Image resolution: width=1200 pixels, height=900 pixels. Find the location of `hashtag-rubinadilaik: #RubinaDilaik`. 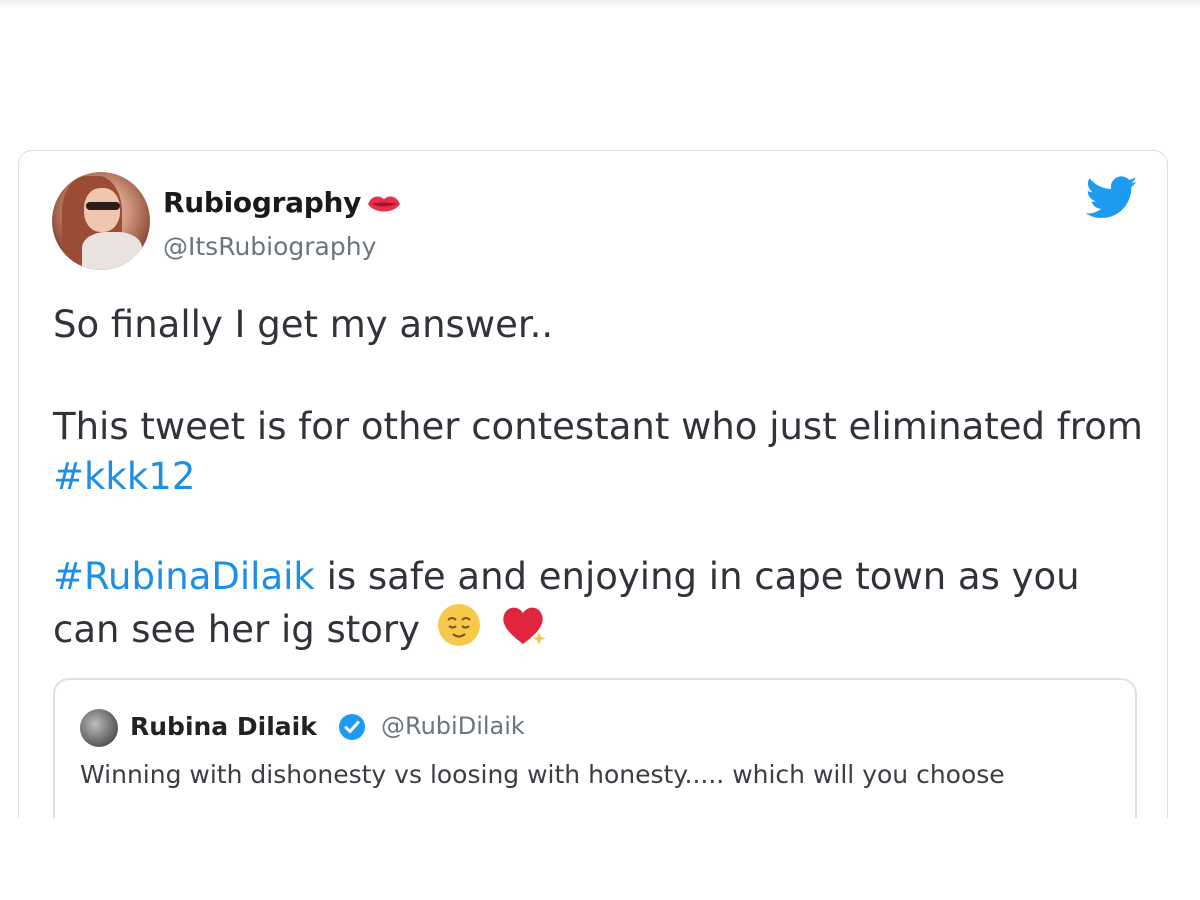

hashtag-rubinadilaik: #RubinaDilaik is located at coordinates (184, 576).